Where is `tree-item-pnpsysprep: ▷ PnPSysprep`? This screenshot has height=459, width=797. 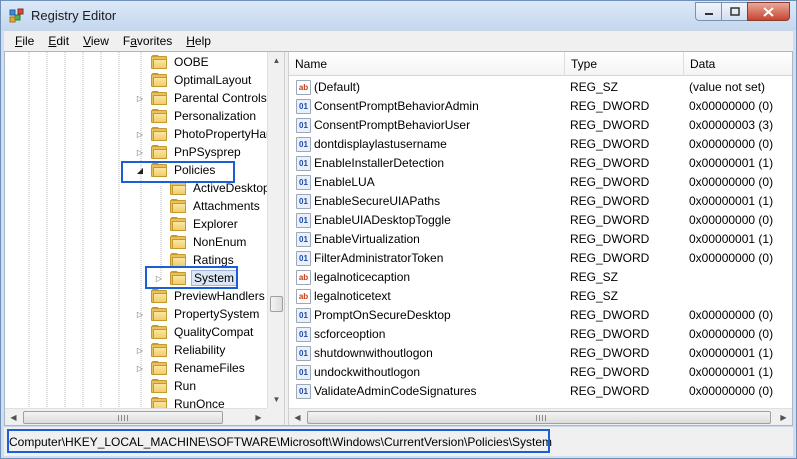 tree-item-pnpsysprep: ▷ PnPSysprep is located at coordinates (189, 152).